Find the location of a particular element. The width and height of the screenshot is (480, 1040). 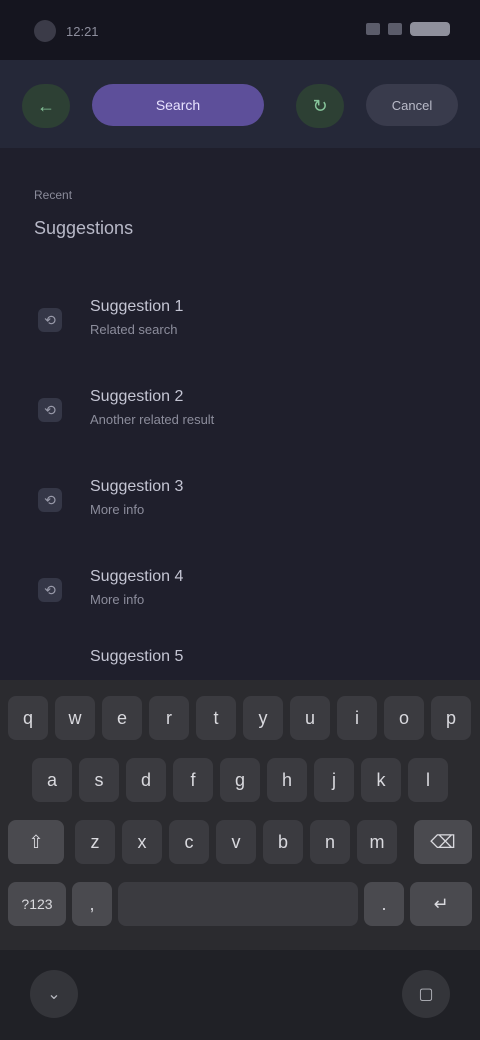

keyboard-hide-icon: ⌄ is located at coordinates (54, 994).